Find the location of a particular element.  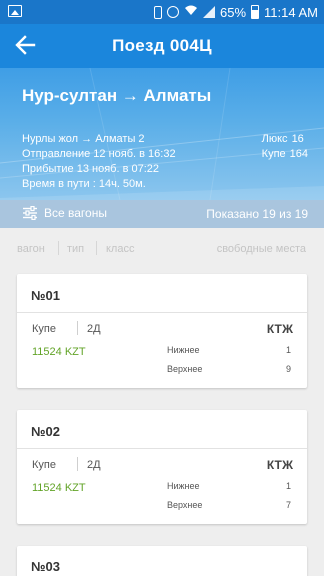

wagon-number: №02 is located at coordinates (45, 431).